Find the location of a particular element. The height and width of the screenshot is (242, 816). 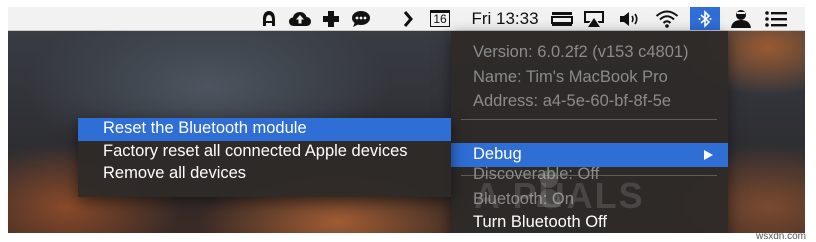

calendar-day-label: 16 is located at coordinates (440, 19).